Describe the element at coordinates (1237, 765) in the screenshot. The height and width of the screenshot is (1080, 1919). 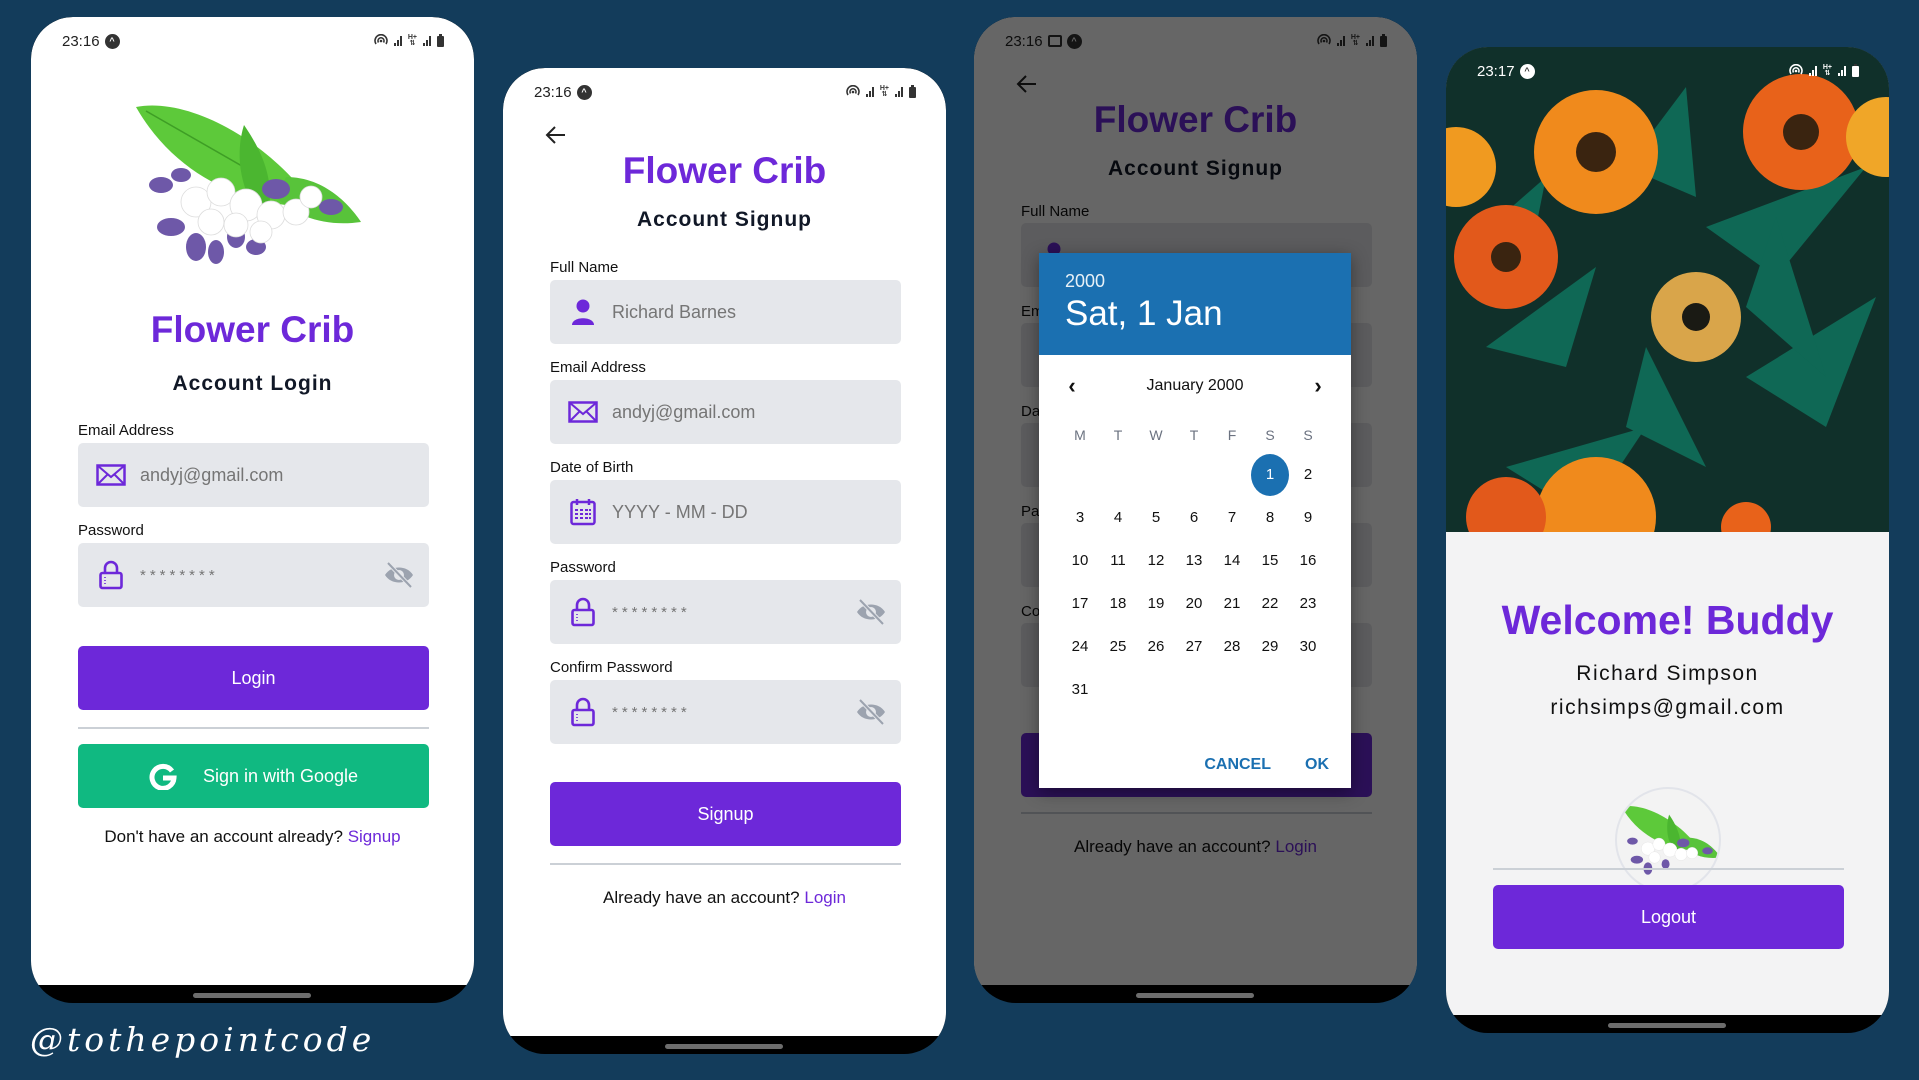
I see `cancel-button: CANCEL` at that location.